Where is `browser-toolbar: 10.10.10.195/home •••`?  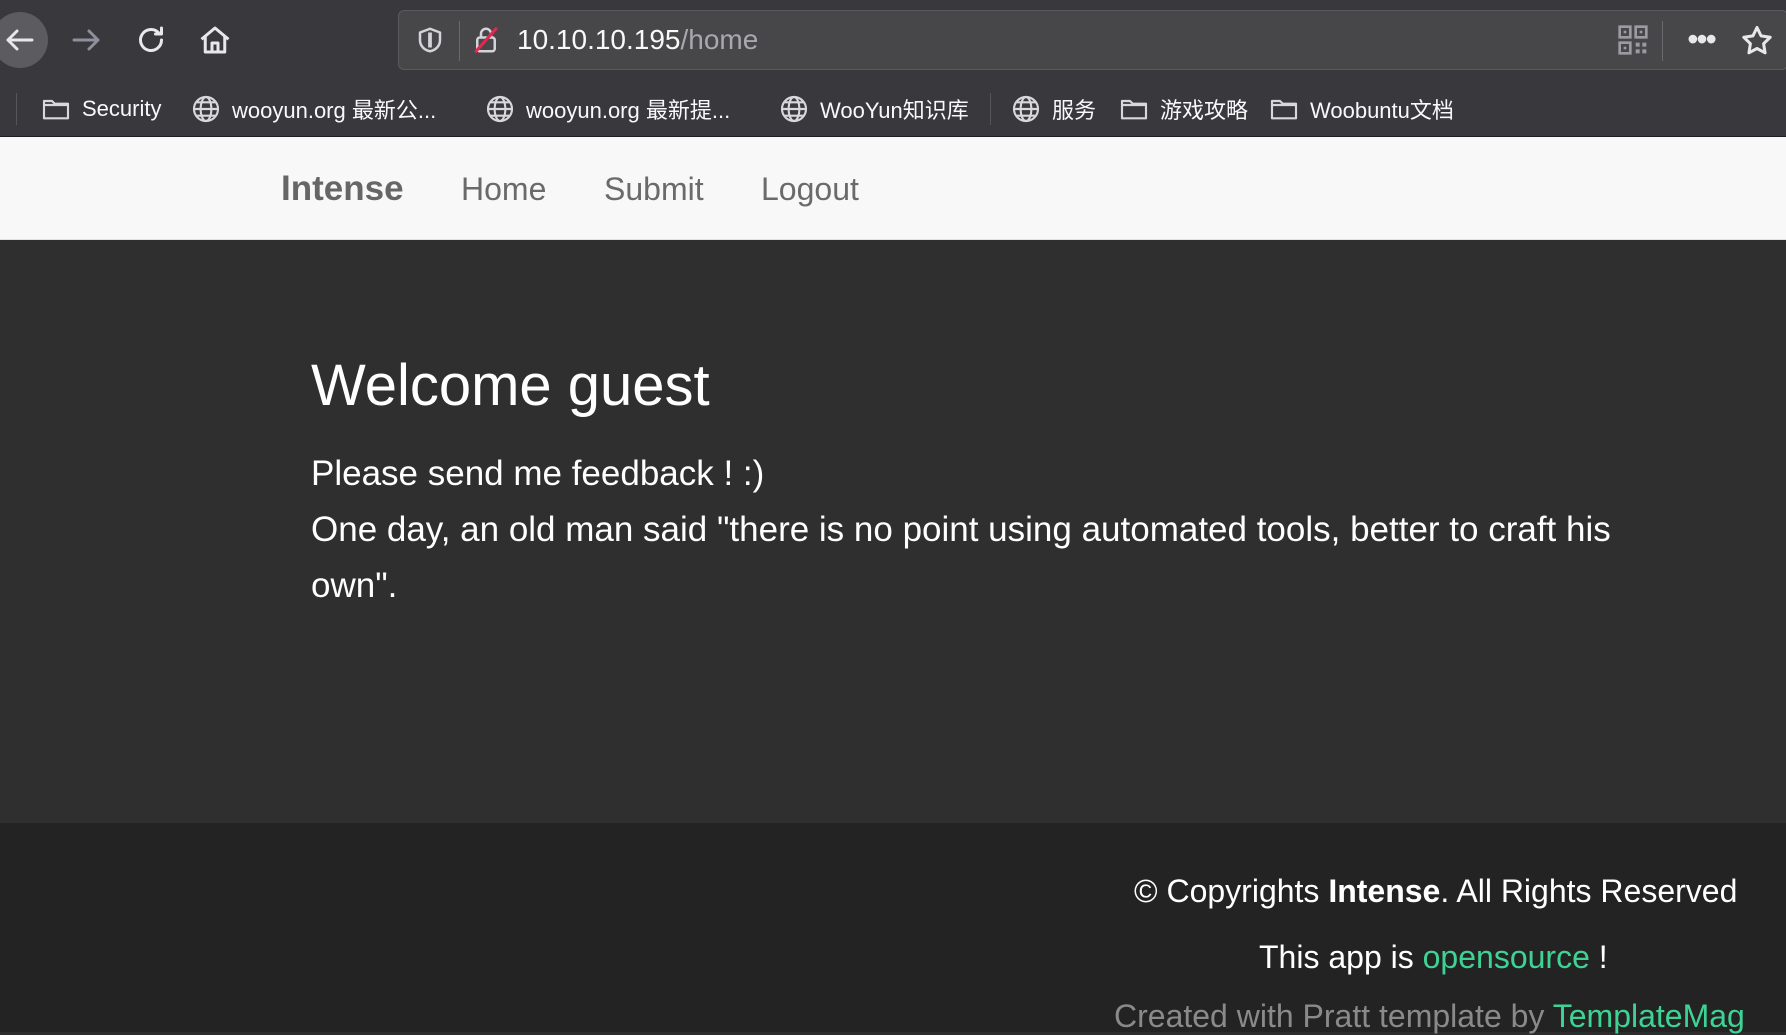 browser-toolbar: 10.10.10.195/home ••• is located at coordinates (893, 40).